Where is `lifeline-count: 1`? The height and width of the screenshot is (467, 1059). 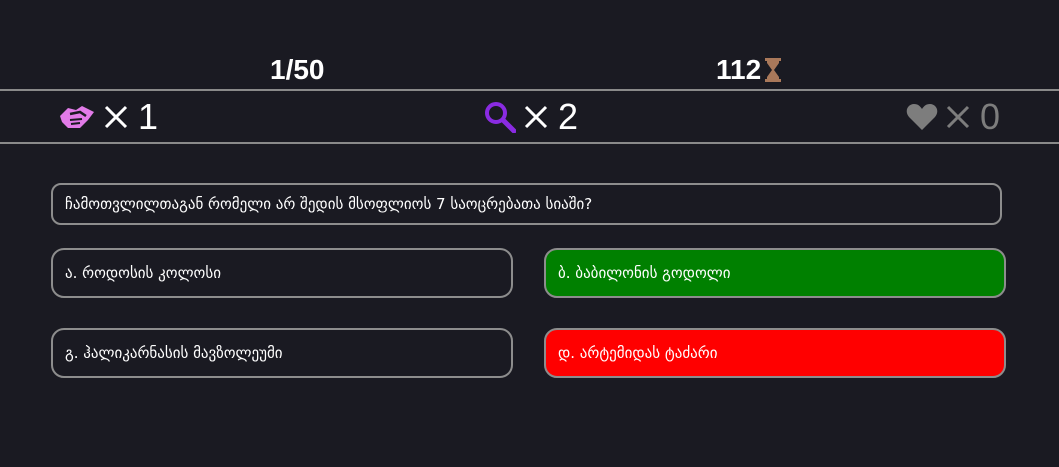
lifeline-count: 1 is located at coordinates (148, 116).